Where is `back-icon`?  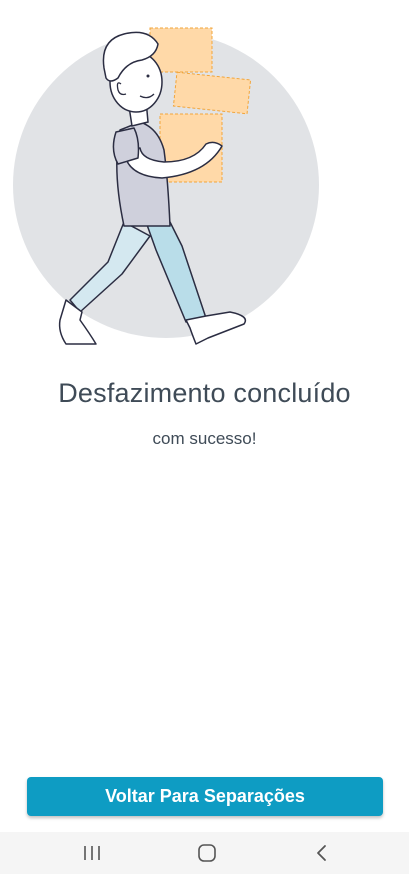 back-icon is located at coordinates (321, 853).